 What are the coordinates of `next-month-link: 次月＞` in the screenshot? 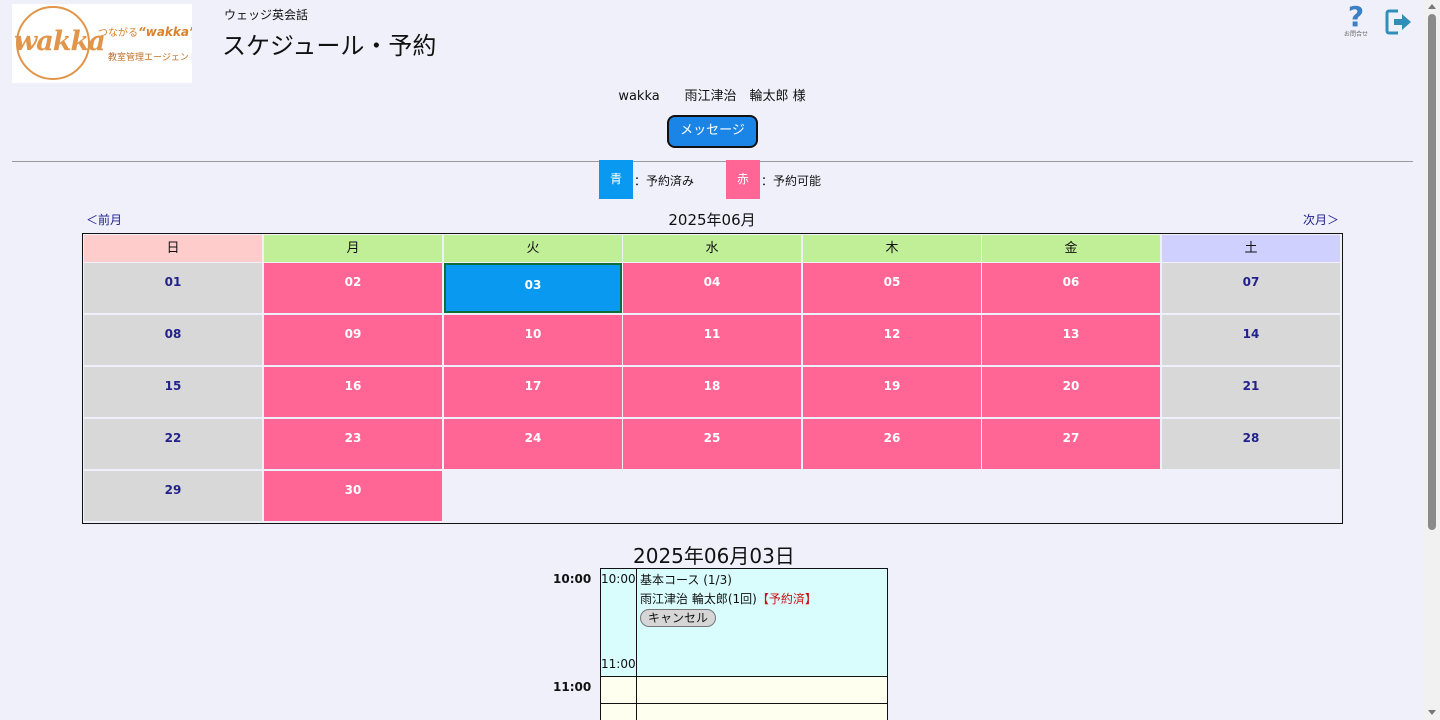 It's located at (1321, 219).